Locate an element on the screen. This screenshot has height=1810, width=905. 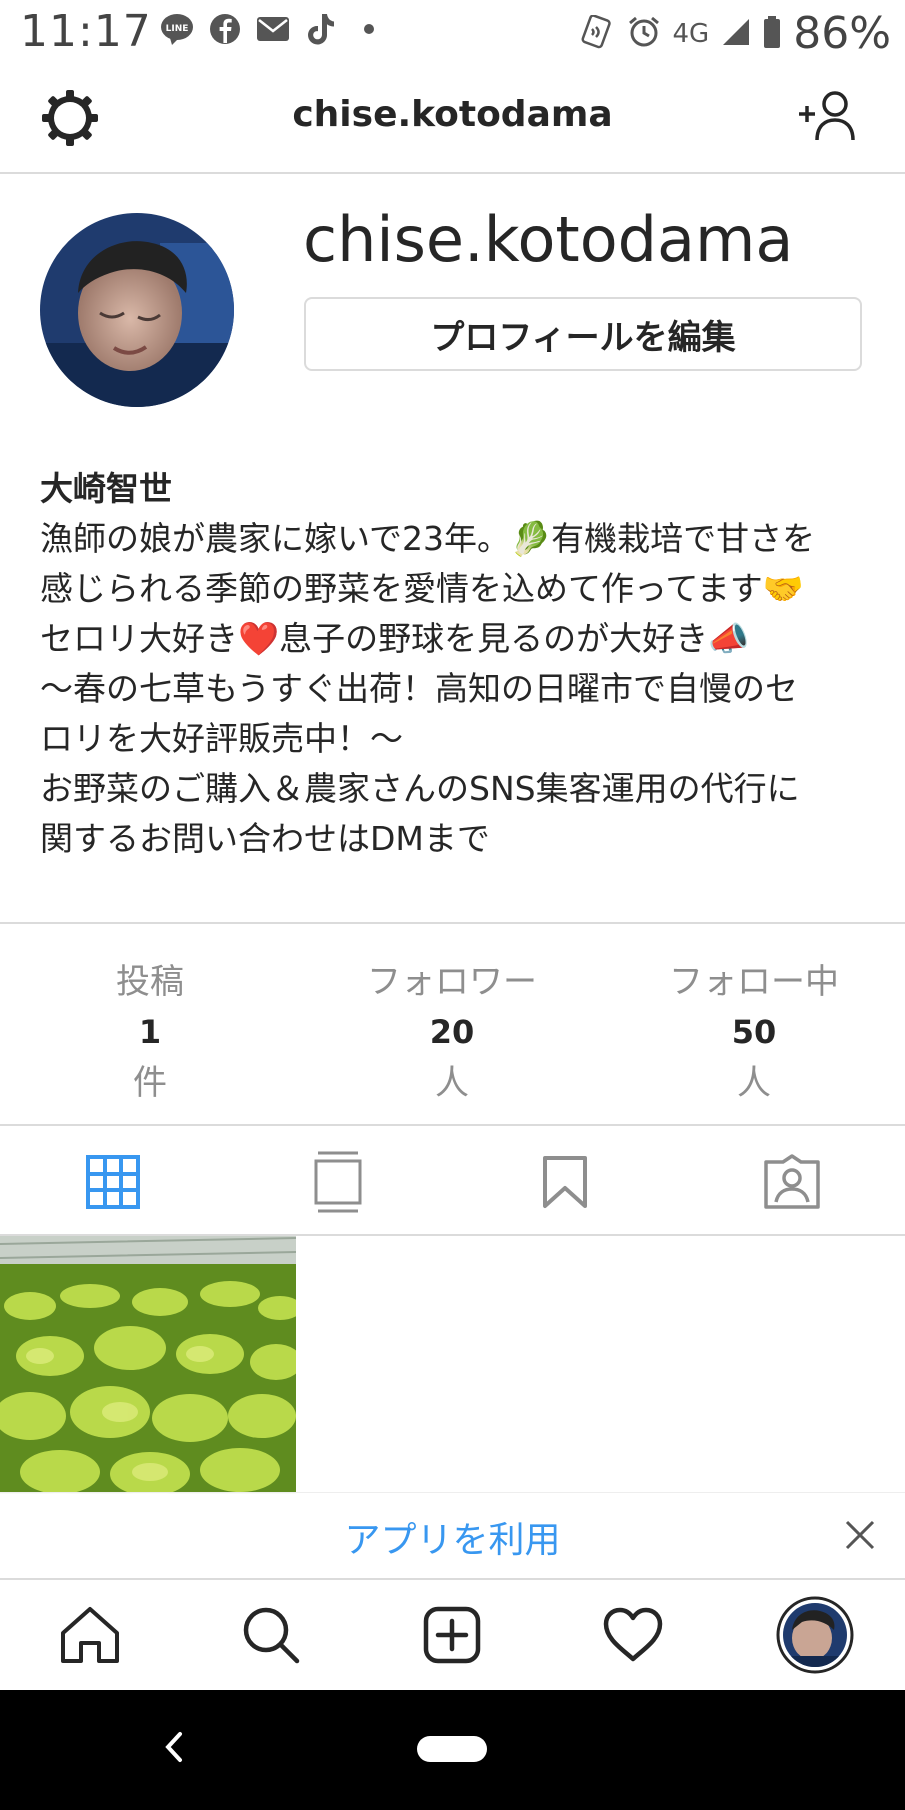
profile-stats: 投稿 1 件 フォロワー 20 人 フォロー中 50 人 is located at coordinates (452, 1024).